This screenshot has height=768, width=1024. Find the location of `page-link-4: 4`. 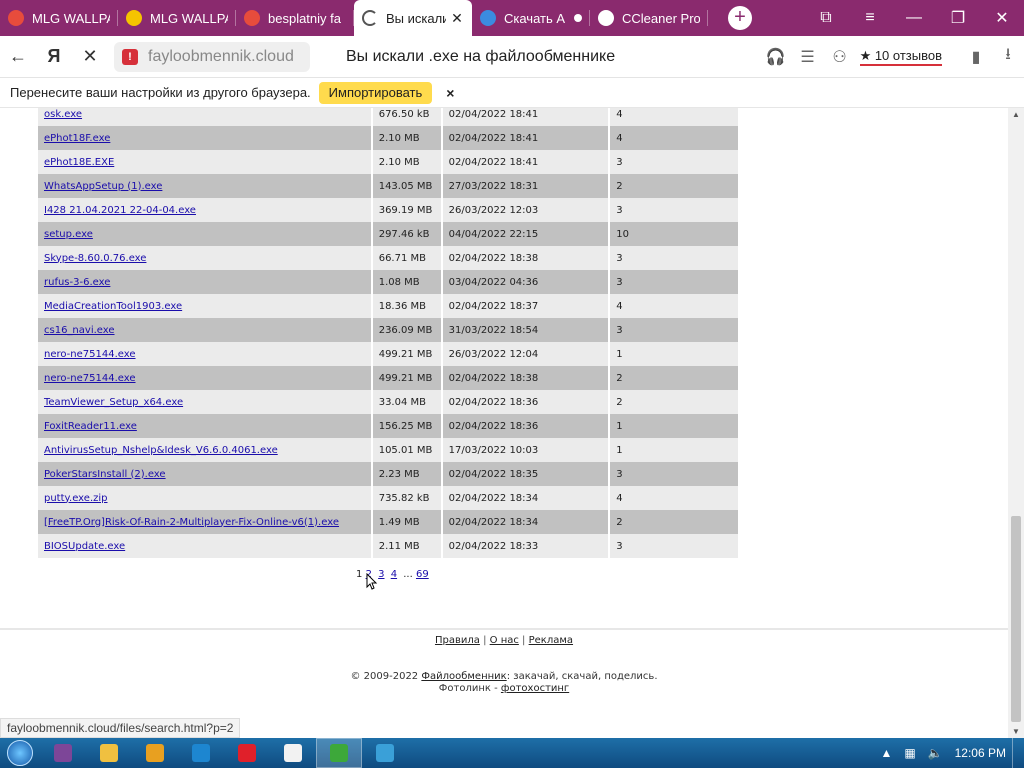

page-link-4: 4 is located at coordinates (394, 574).